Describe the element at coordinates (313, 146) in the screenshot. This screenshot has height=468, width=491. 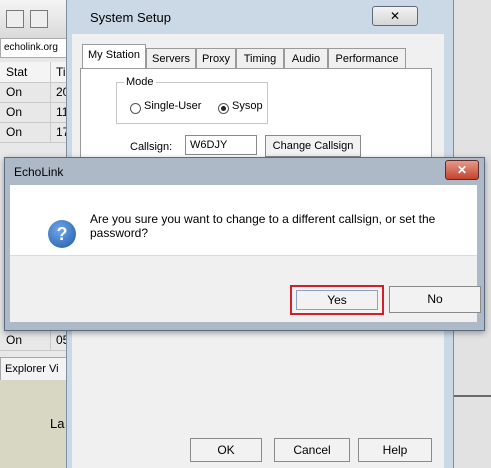
I see `change-callsign-button: Change Callsign` at that location.